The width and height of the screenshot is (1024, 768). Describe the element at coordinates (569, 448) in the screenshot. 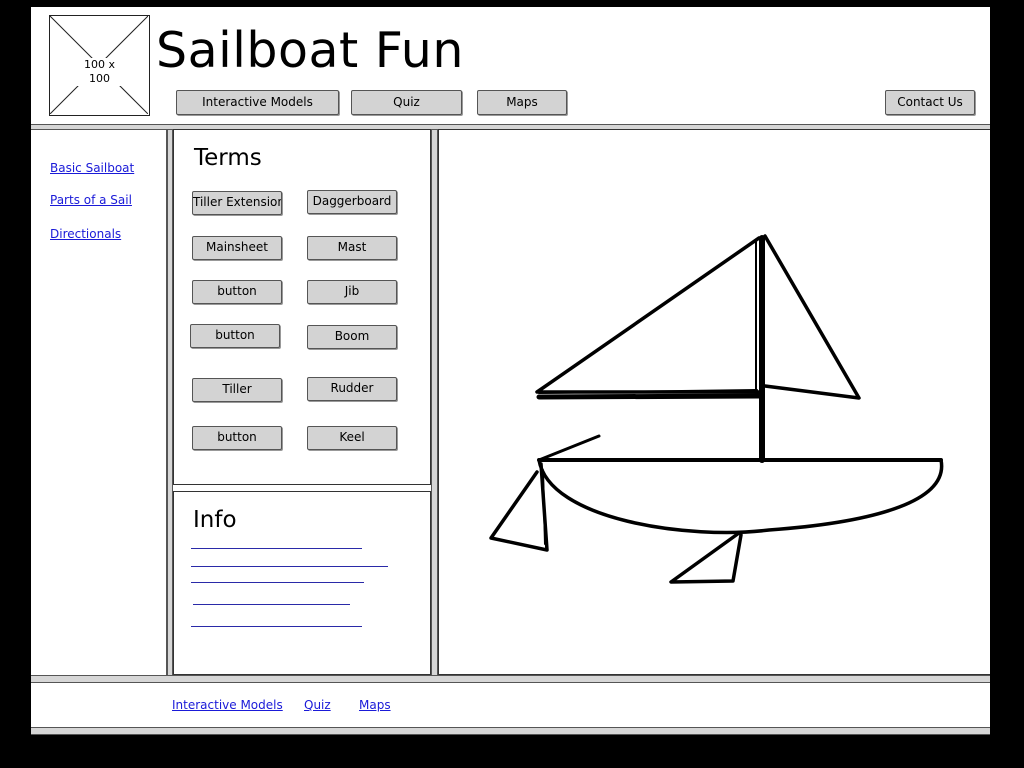

I see `tiller-line` at that location.